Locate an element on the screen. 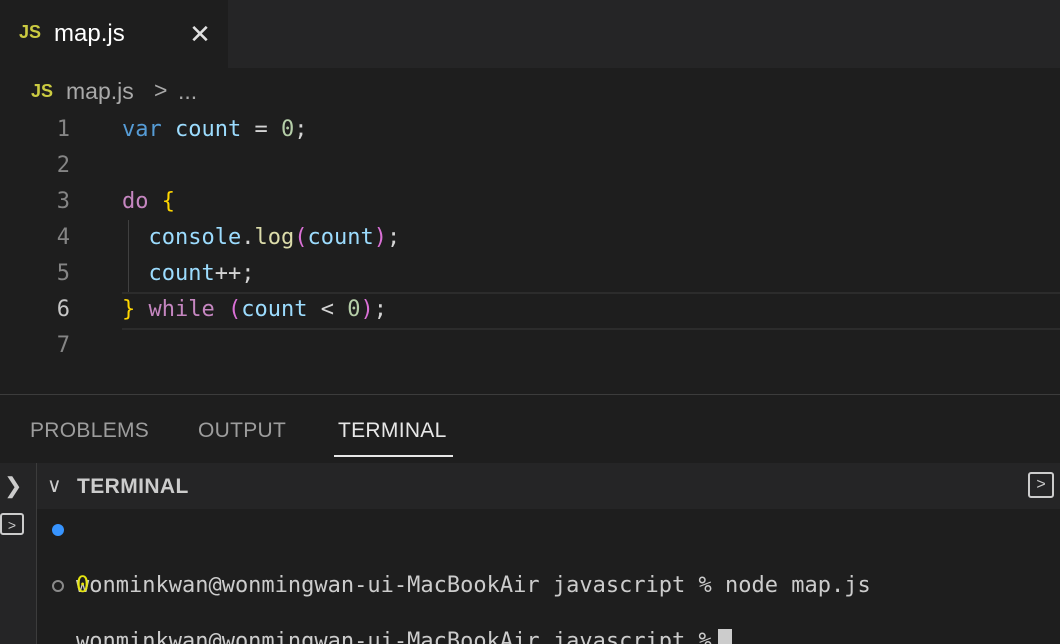 The image size is (1060, 644). tab-label: map.js is located at coordinates (89, 33).